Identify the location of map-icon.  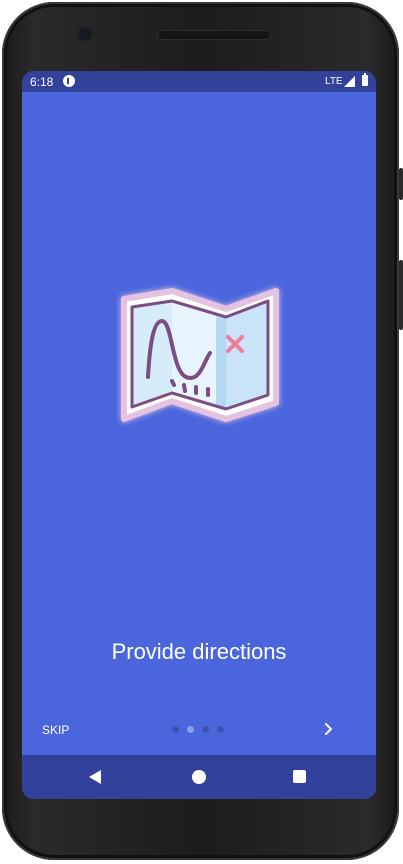
(200, 355).